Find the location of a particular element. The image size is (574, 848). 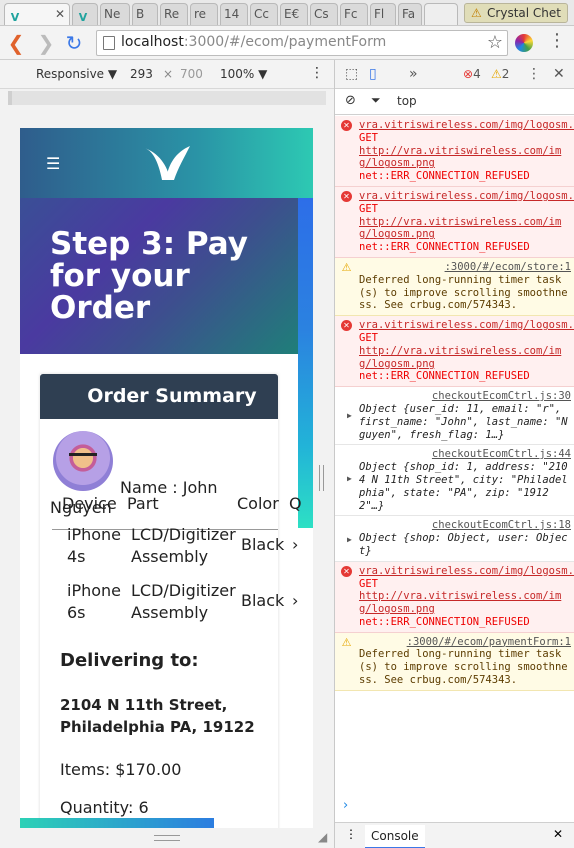

browser-menu-icon: ⋮ is located at coordinates (557, 40).